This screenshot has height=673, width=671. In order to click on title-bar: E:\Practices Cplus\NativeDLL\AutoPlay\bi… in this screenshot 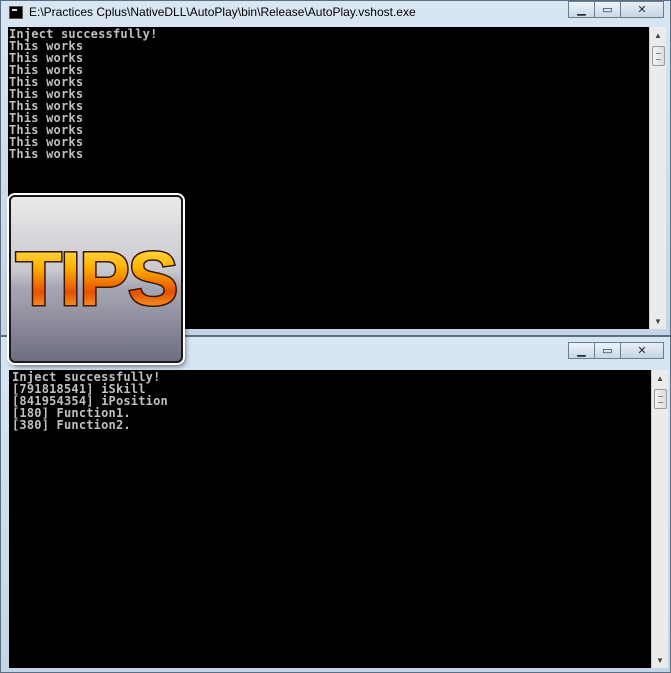, I will do `click(335, 13)`.